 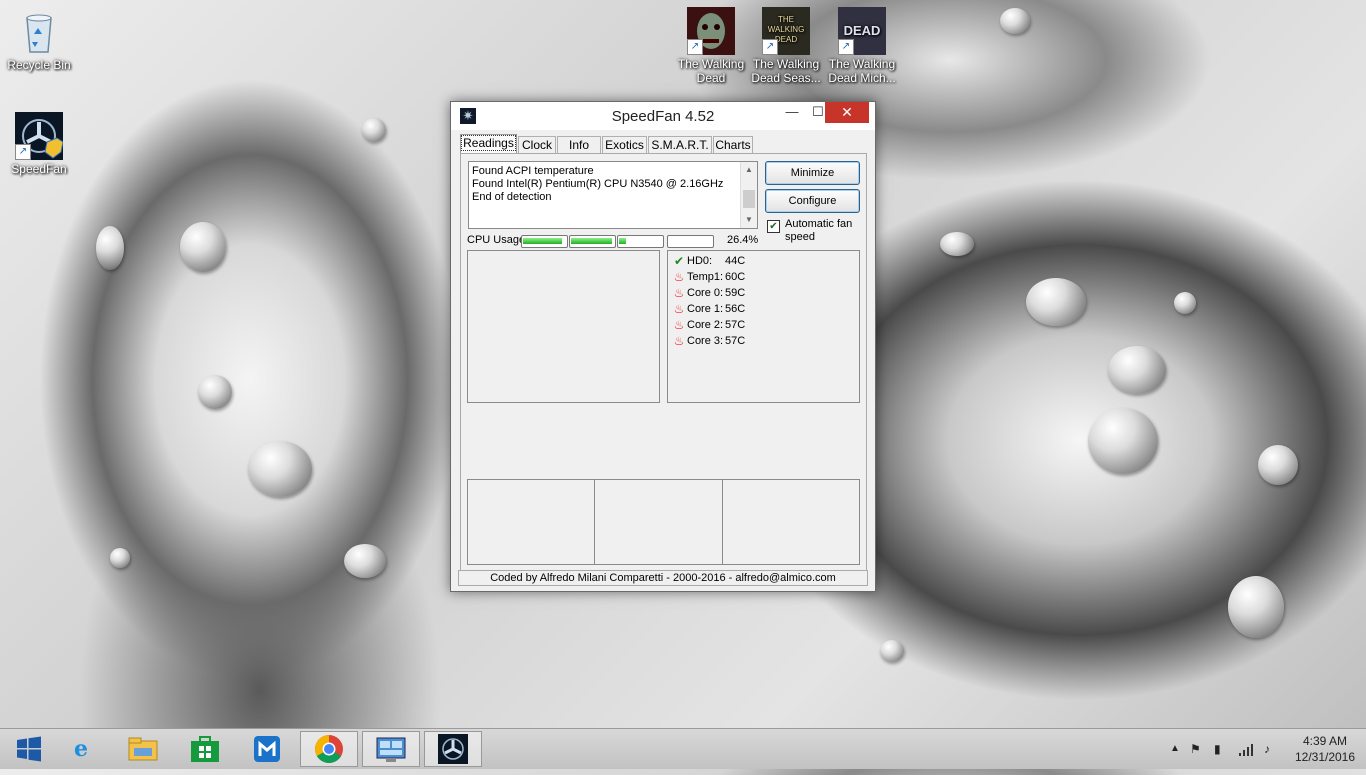 What do you see at coordinates (563, 326) in the screenshot?
I see `fan-speeds-panel` at bounding box center [563, 326].